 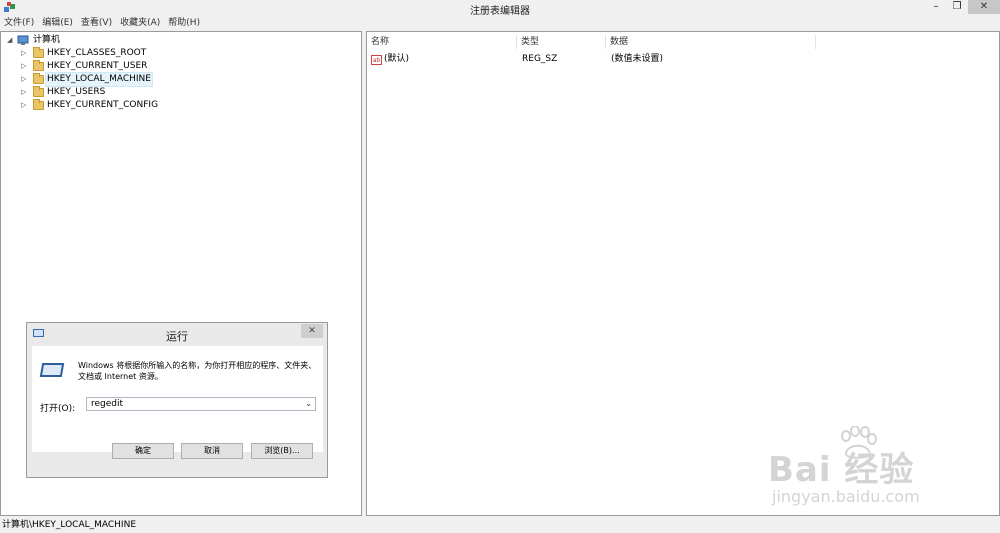 I want to click on expanded-arrow-icon: ◢, so click(x=9, y=40).